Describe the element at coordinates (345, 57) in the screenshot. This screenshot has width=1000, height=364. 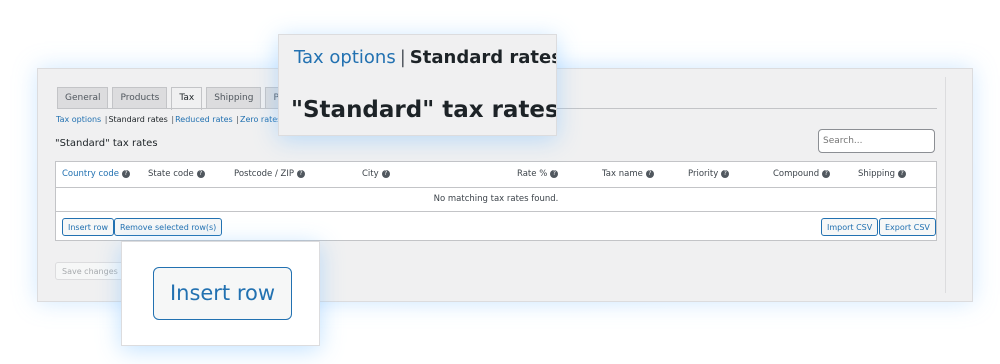
I see `zoom-subnav-tax-options: Tax options` at that location.